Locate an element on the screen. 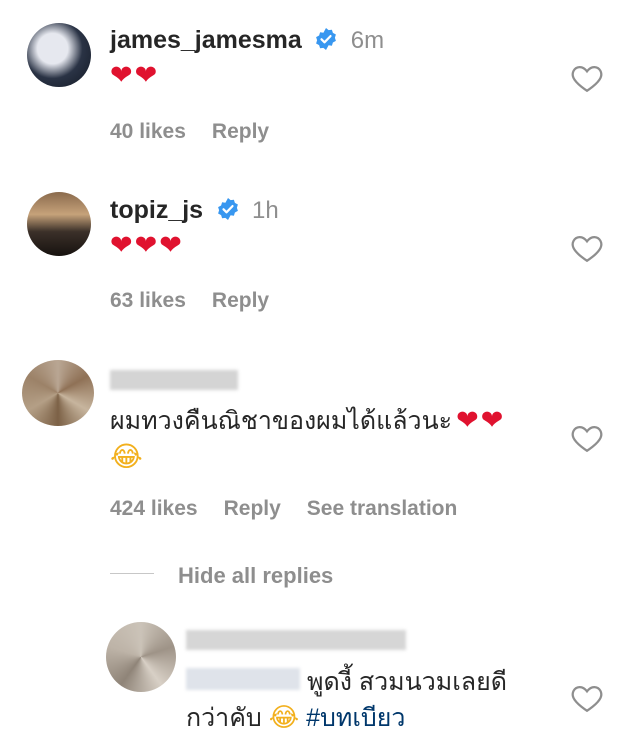 The width and height of the screenshot is (644, 743). reply-text-line1: พูดงี้ สวมนวมเลยดี is located at coordinates (407, 682).